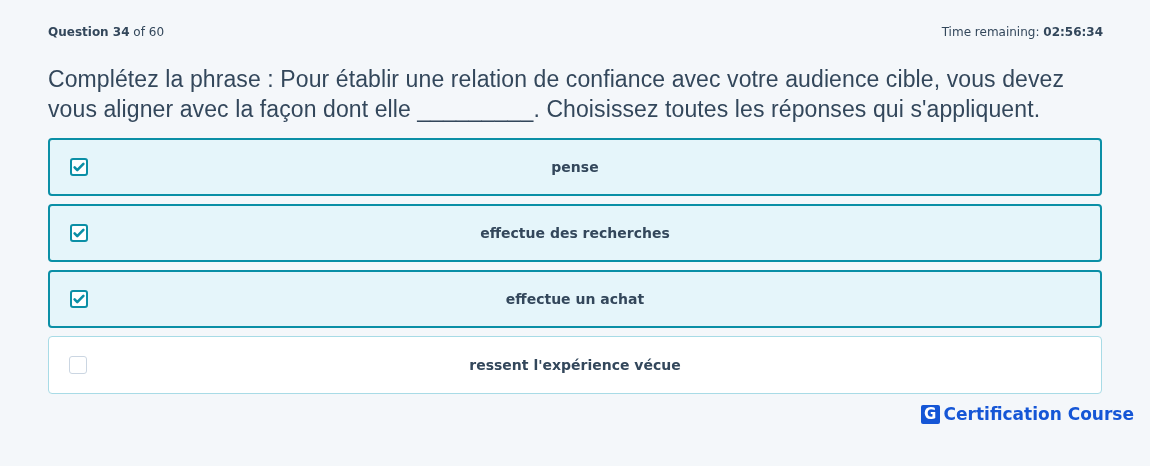  What do you see at coordinates (575, 299) in the screenshot?
I see `answer-option: effectue un achat` at bounding box center [575, 299].